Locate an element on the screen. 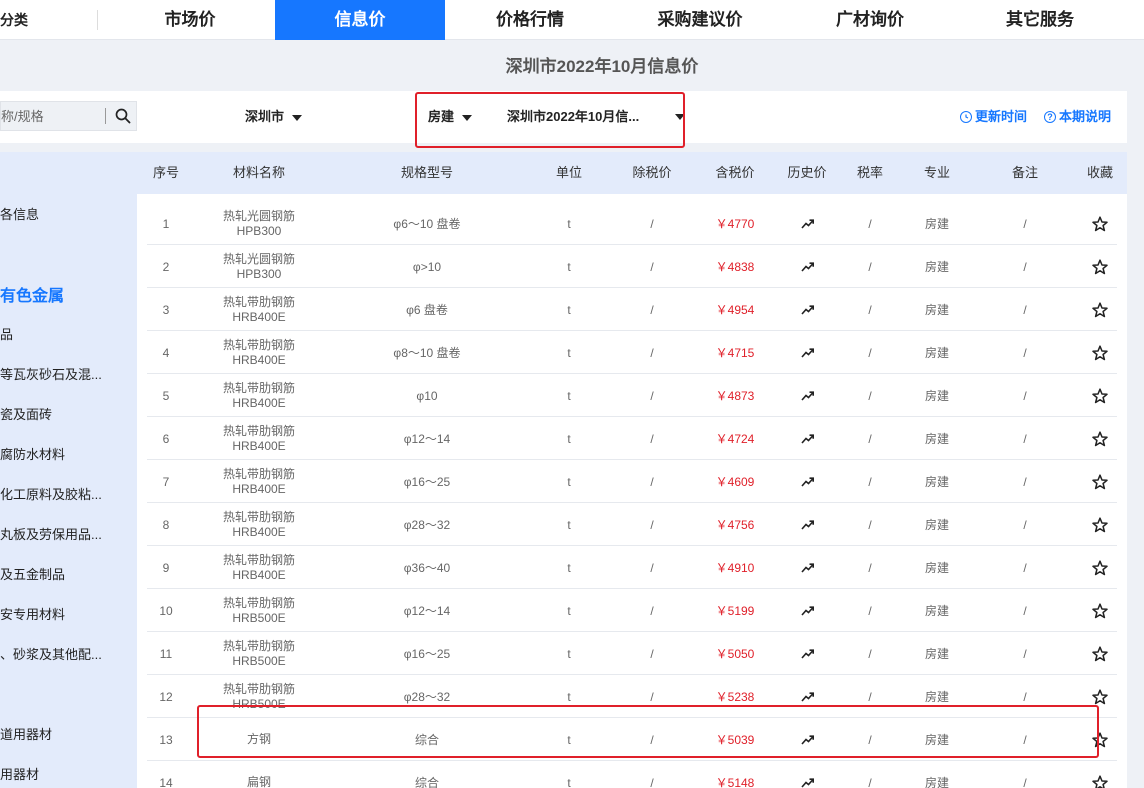 The width and height of the screenshot is (1144, 788). sidebar-item: 及五金制品 is located at coordinates (32, 573).